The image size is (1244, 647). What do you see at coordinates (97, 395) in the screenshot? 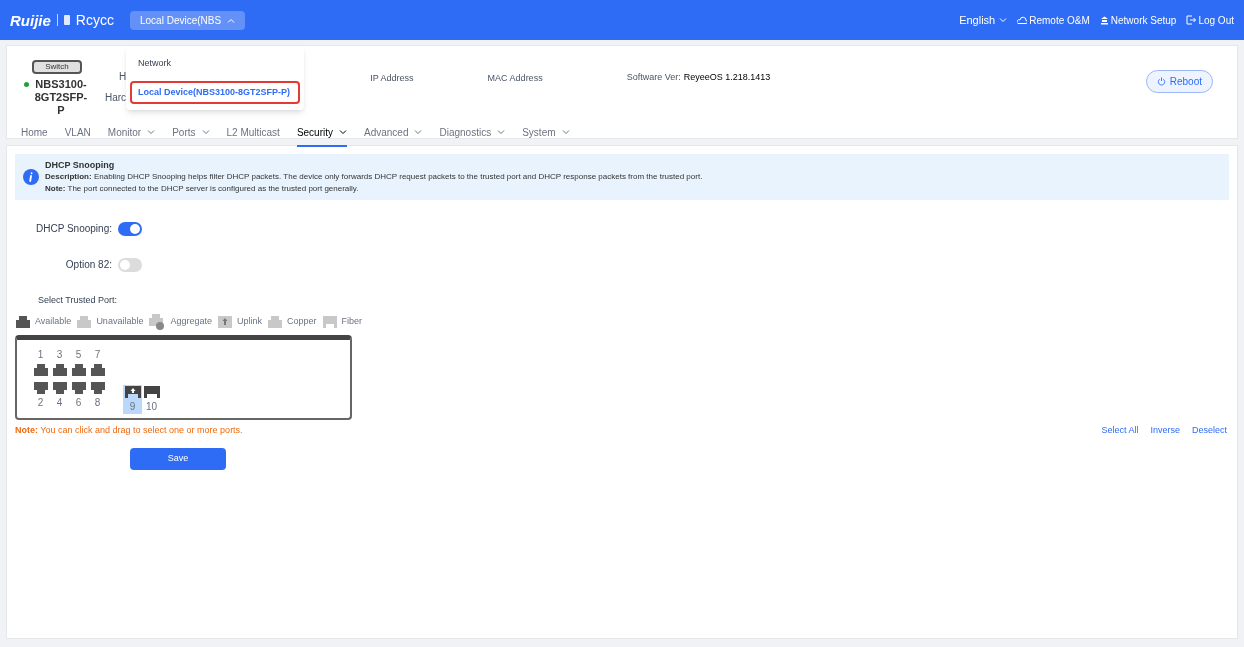
I see `switch-port: 8` at bounding box center [97, 395].